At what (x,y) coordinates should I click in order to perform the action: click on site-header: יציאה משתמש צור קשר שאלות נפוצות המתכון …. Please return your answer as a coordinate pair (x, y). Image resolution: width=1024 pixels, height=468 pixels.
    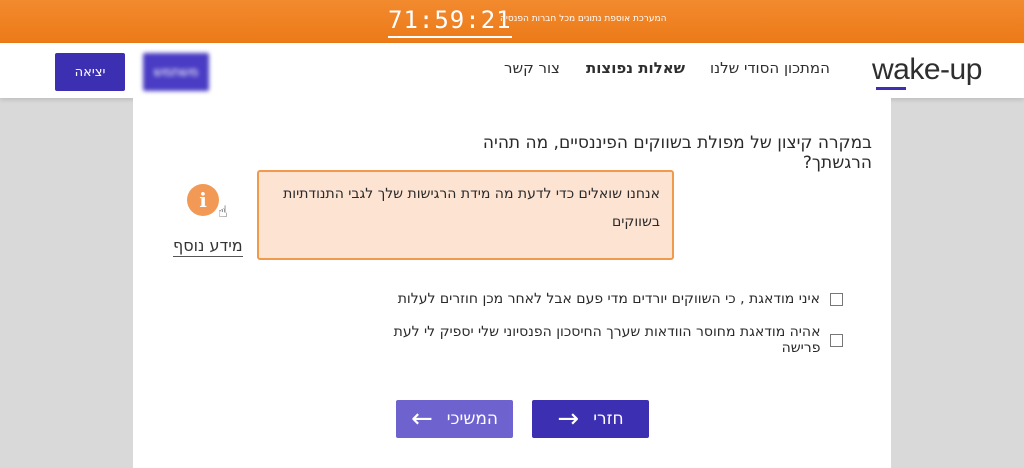
    Looking at the image, I should click on (512, 70).